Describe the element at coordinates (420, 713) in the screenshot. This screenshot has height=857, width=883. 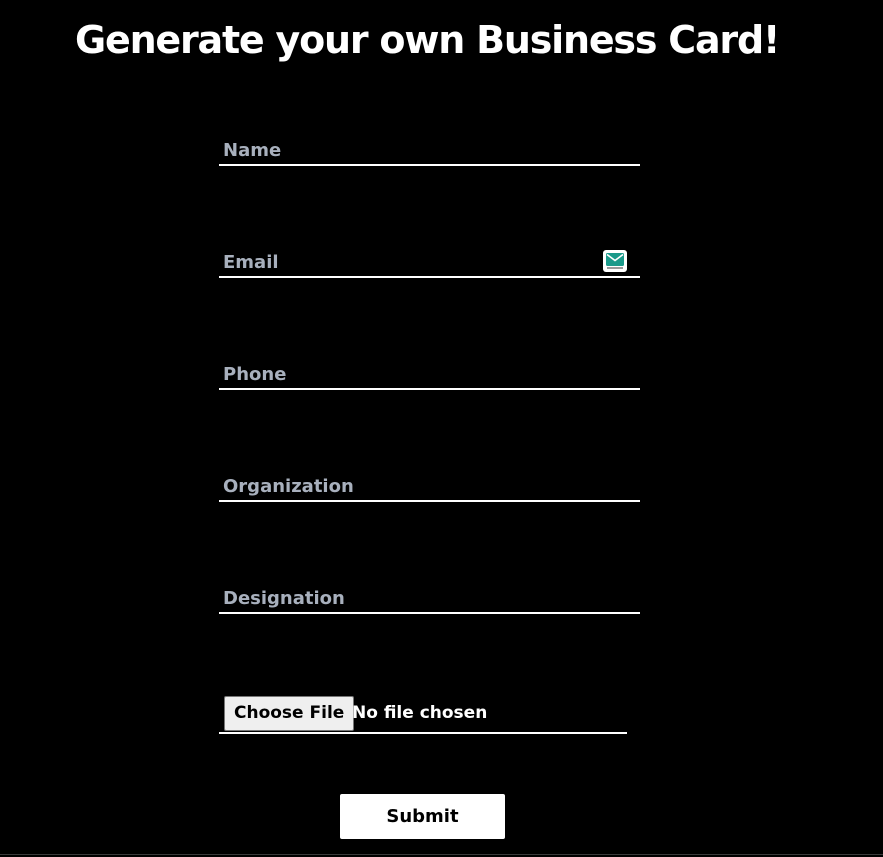
I see `file-status-text: No file chosen` at that location.